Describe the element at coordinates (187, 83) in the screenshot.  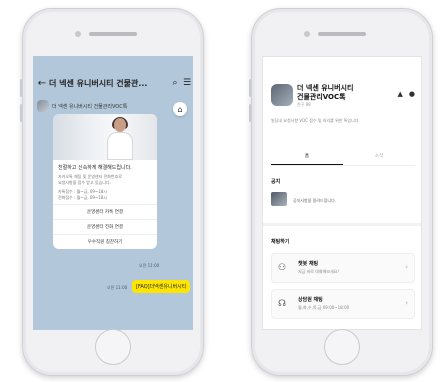
I see `menu-icon: ☰` at that location.